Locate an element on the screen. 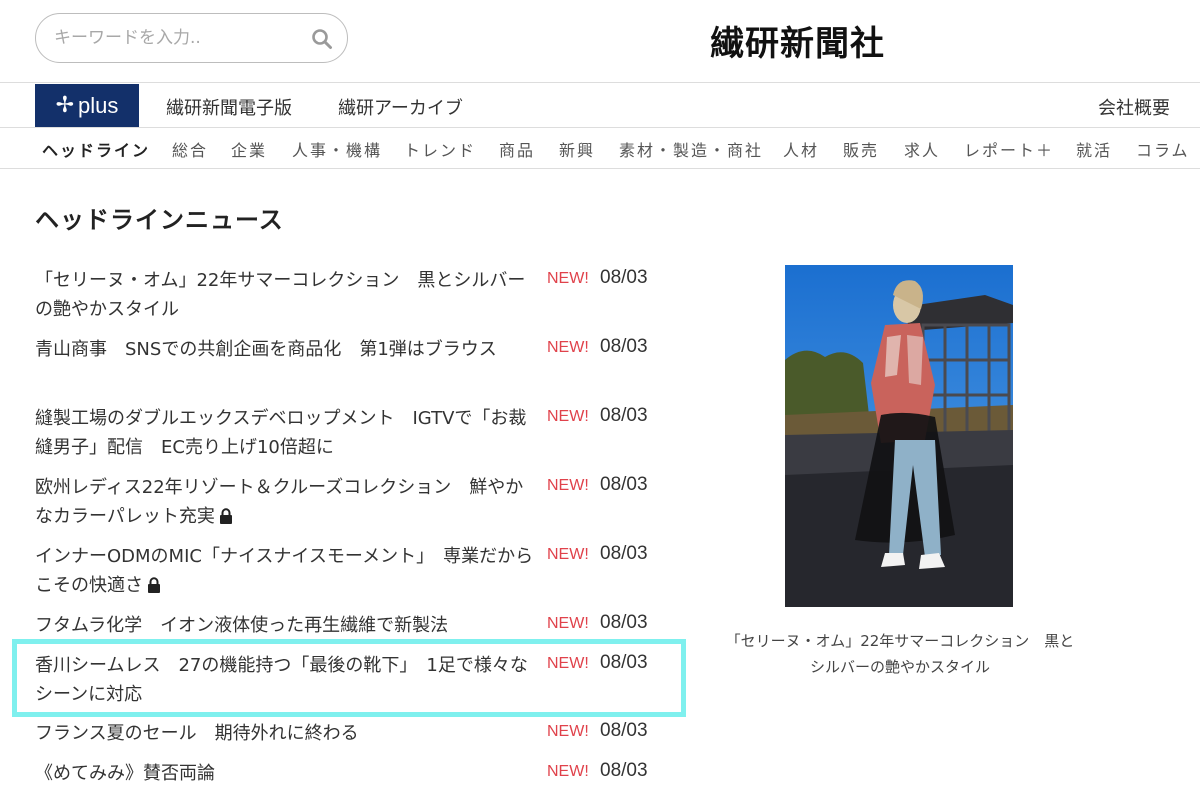 This screenshot has height=791, width=1200. category-job-hunting: 就活 is located at coordinates (1094, 149).